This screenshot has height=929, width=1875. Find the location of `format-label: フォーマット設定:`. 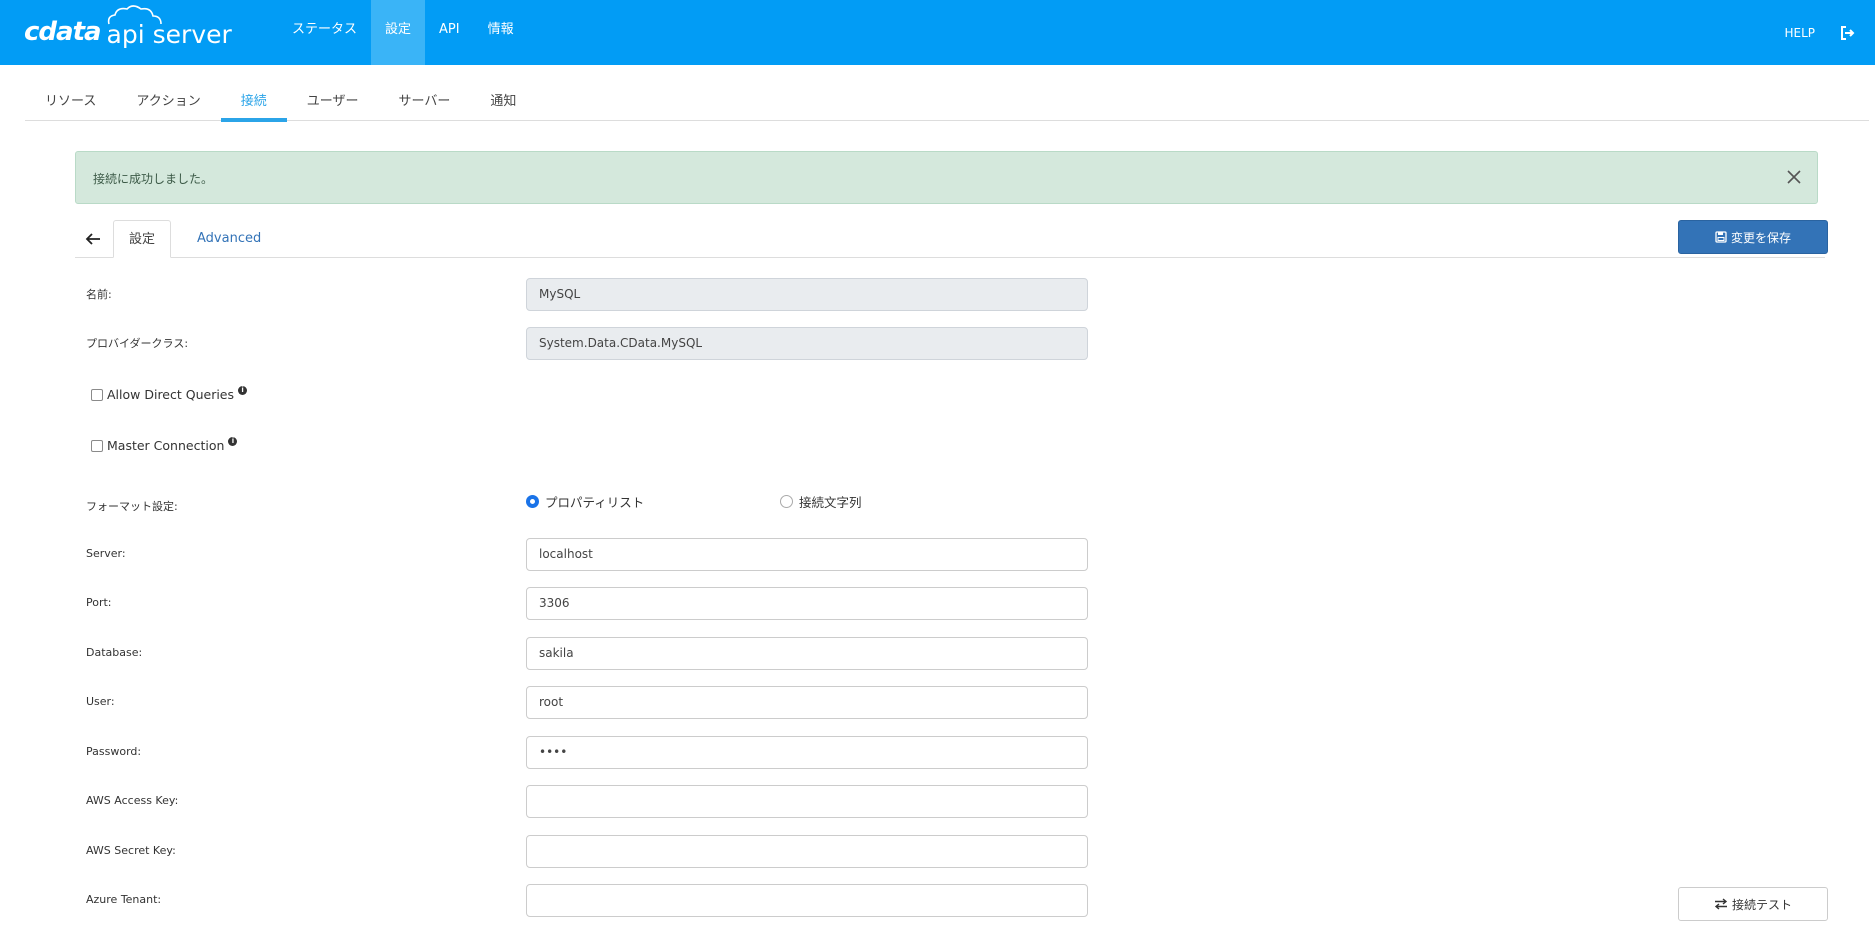

format-label: フォーマット設定: is located at coordinates (132, 506).